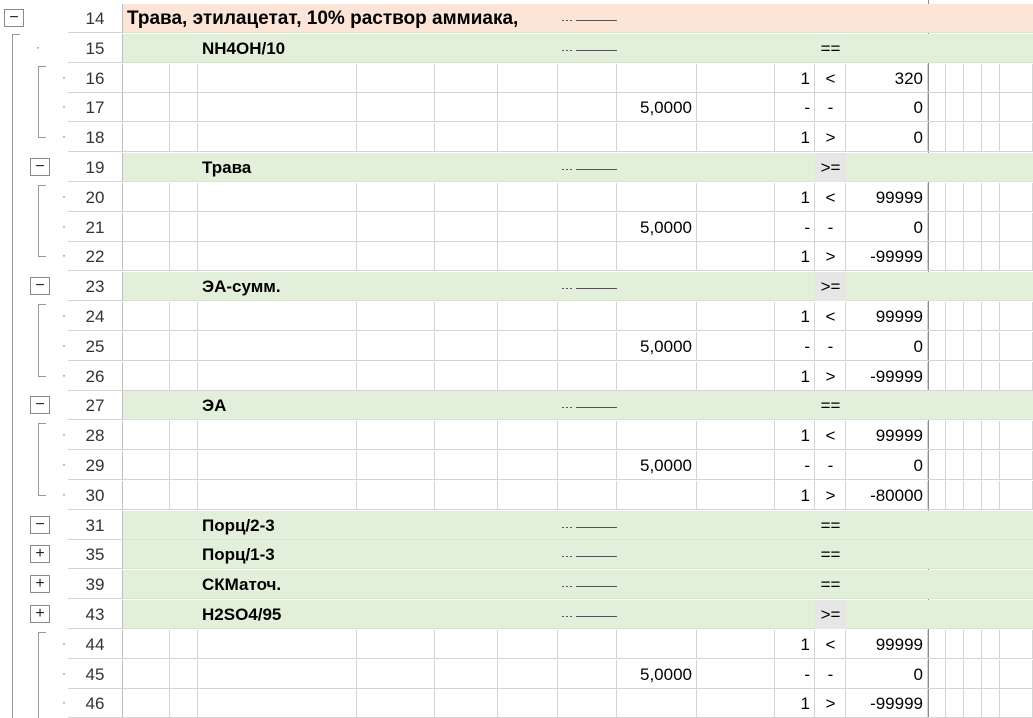  Describe the element at coordinates (95, 674) in the screenshot. I see `row-header: 45` at that location.